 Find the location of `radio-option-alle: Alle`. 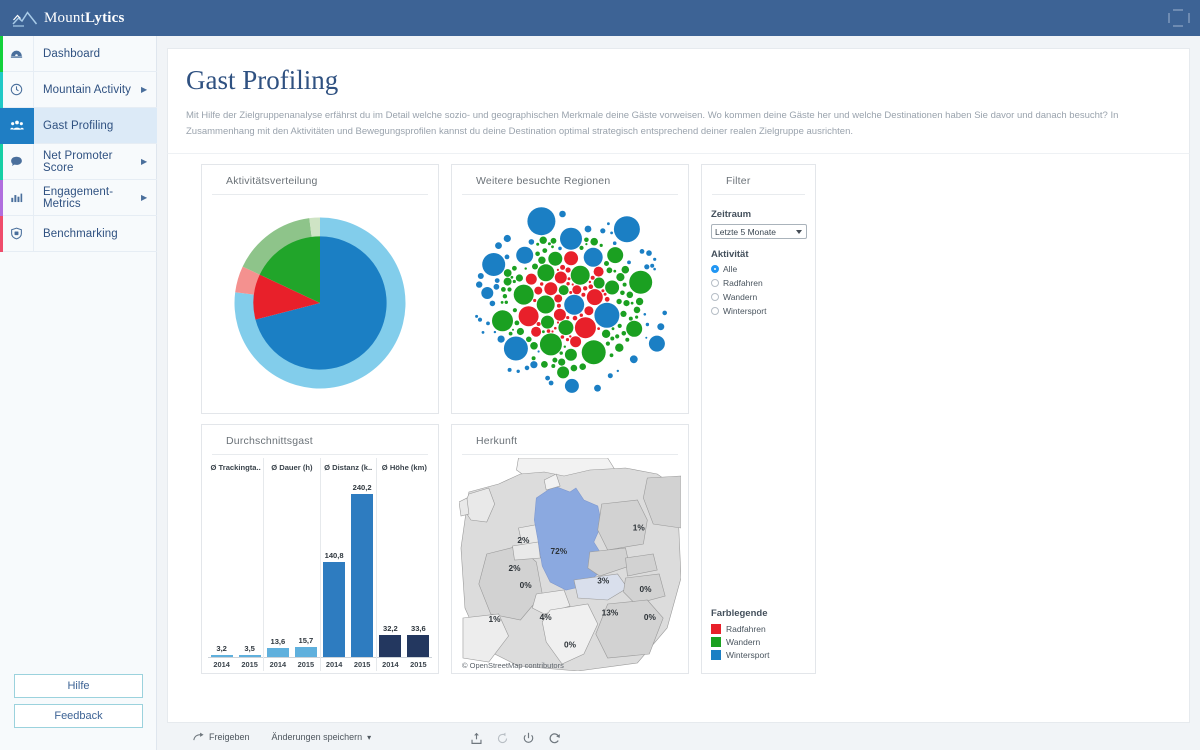

radio-option-alle: Alle is located at coordinates (758, 269).